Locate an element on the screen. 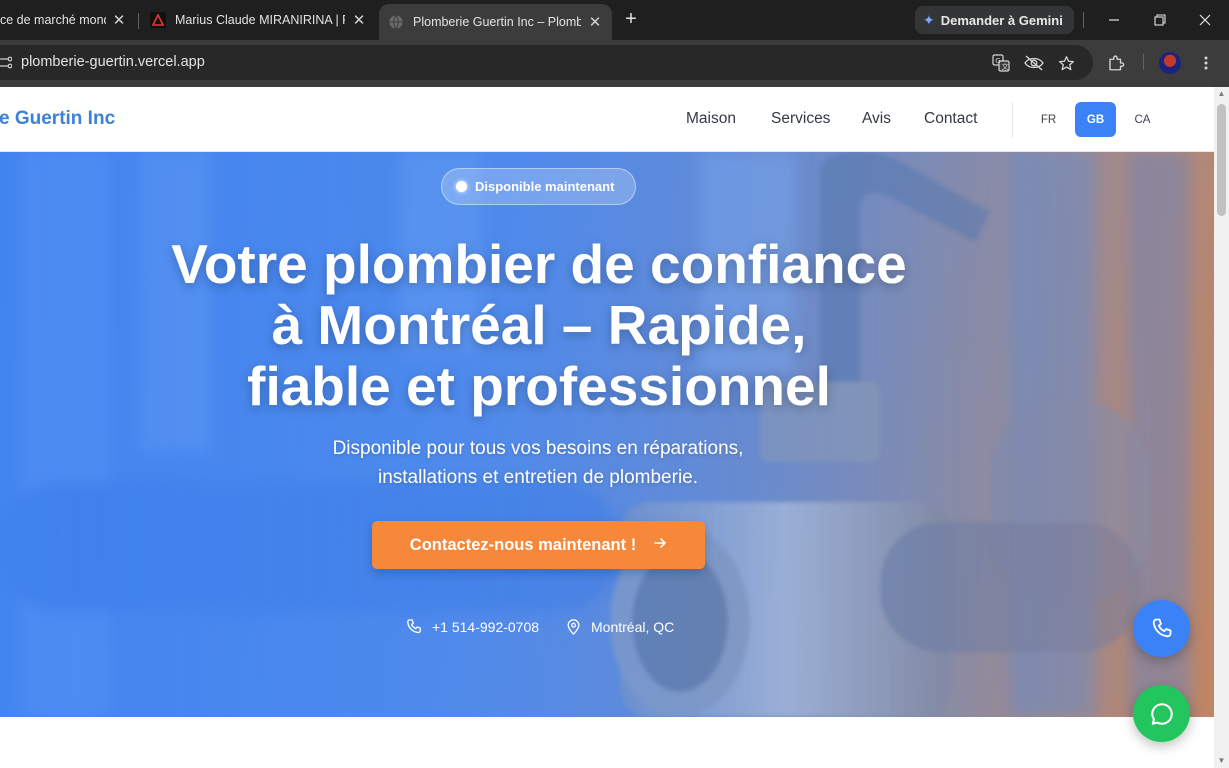 Image resolution: width=1229 pixels, height=768 pixels. nav-link-avis: Avis is located at coordinates (876, 119).